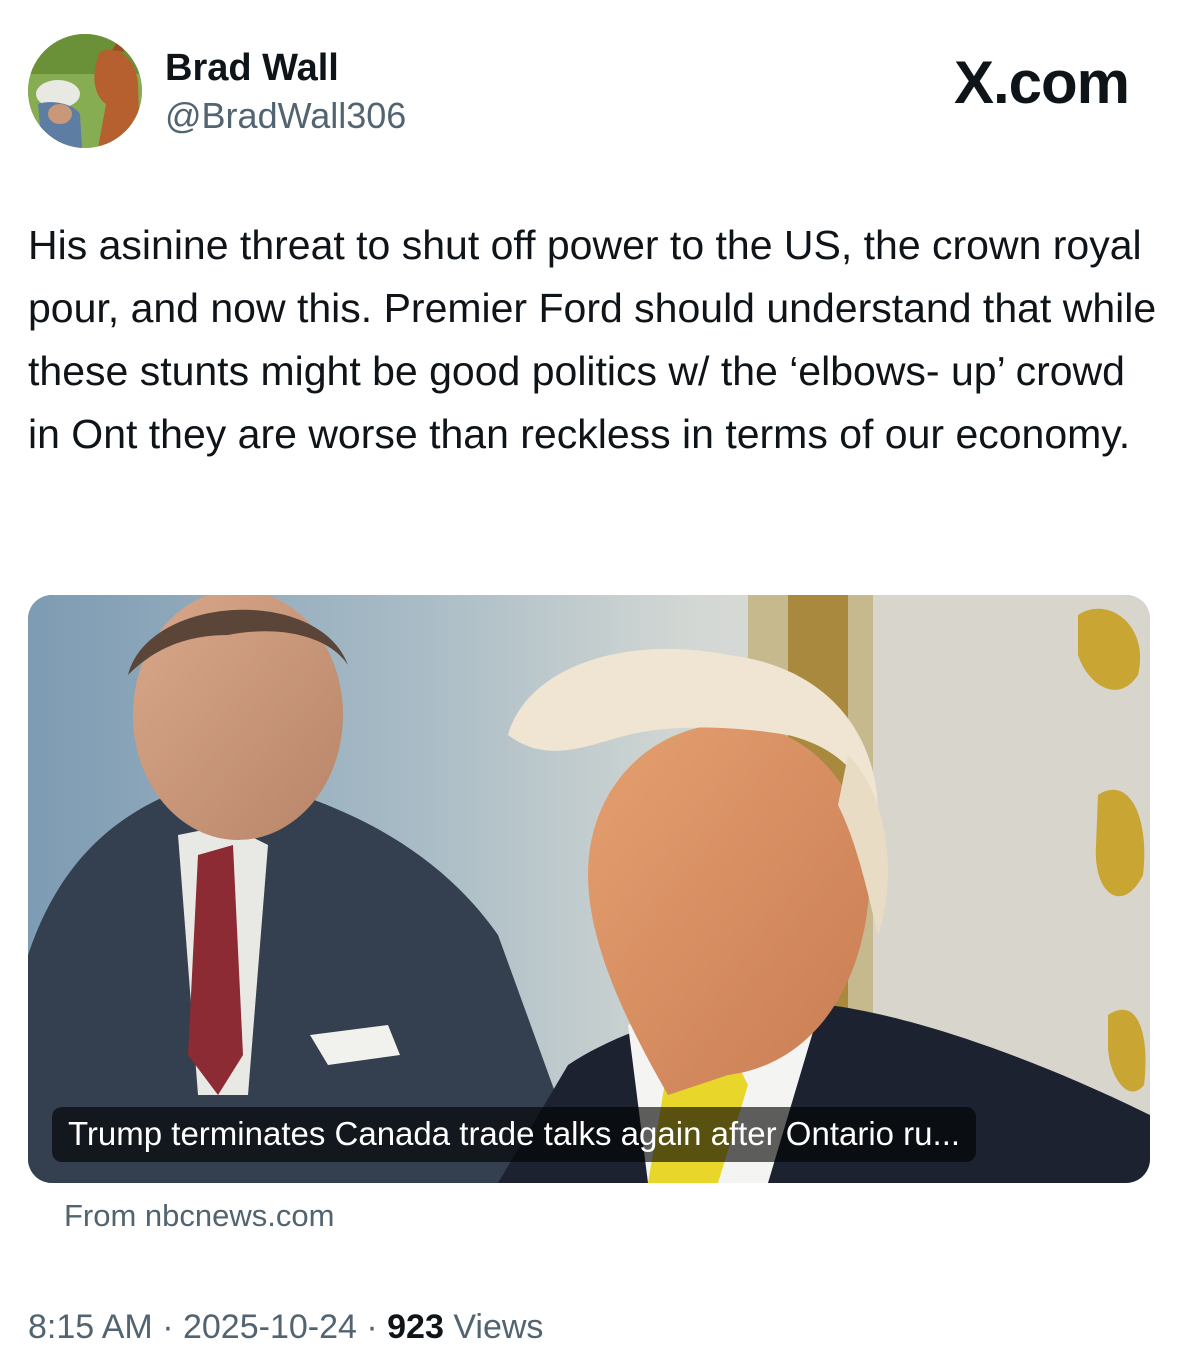  Describe the element at coordinates (1041, 82) in the screenshot. I see `x-logo: X.com` at that location.